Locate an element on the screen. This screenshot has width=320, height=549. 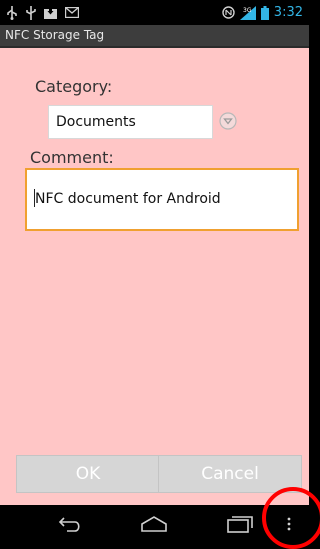
ok-button: OK is located at coordinates (88, 474).